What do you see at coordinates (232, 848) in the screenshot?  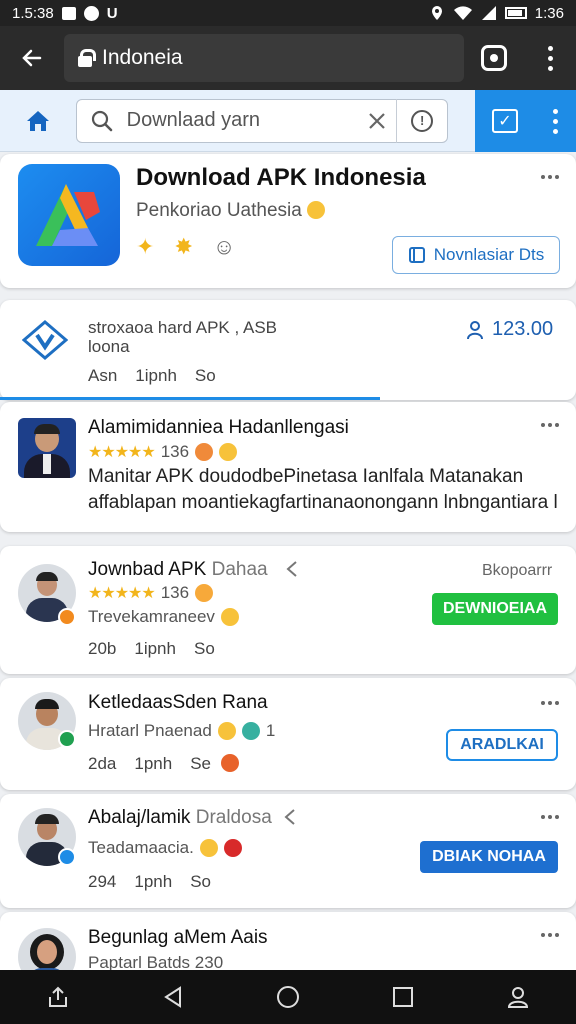 I see `alert-emoji-icon` at bounding box center [232, 848].